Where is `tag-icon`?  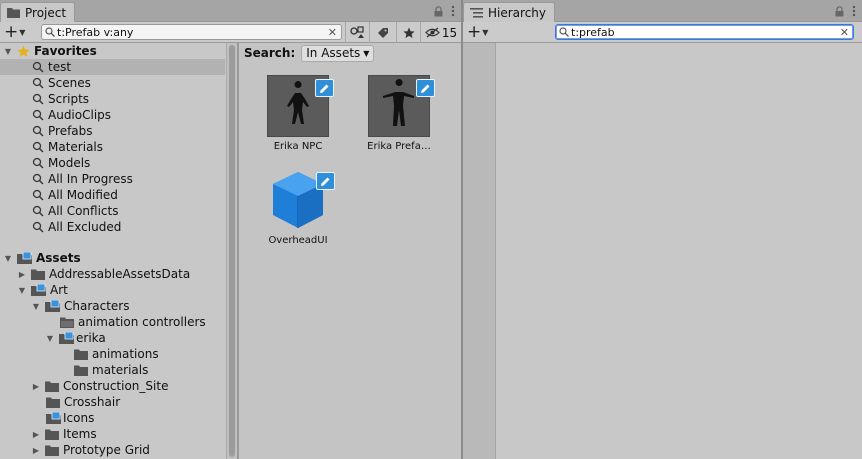
tag-icon is located at coordinates (383, 32).